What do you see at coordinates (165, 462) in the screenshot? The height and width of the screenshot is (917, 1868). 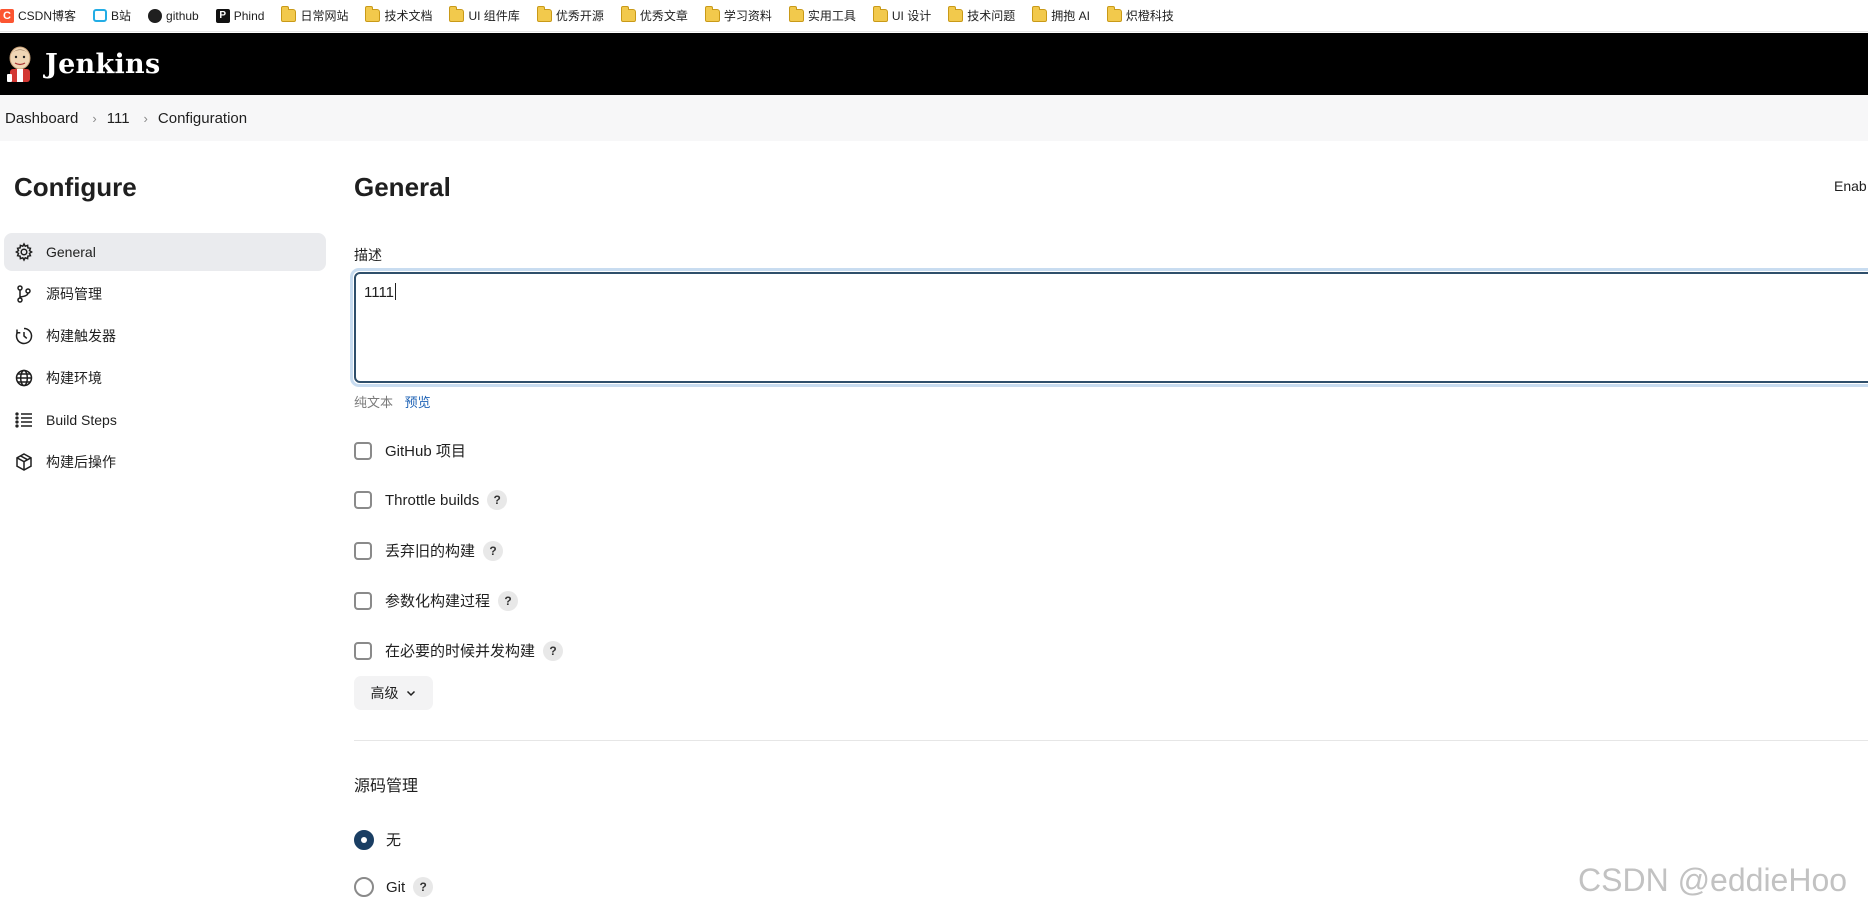 I see `sidebar-item-post-build: 构建后操作` at bounding box center [165, 462].